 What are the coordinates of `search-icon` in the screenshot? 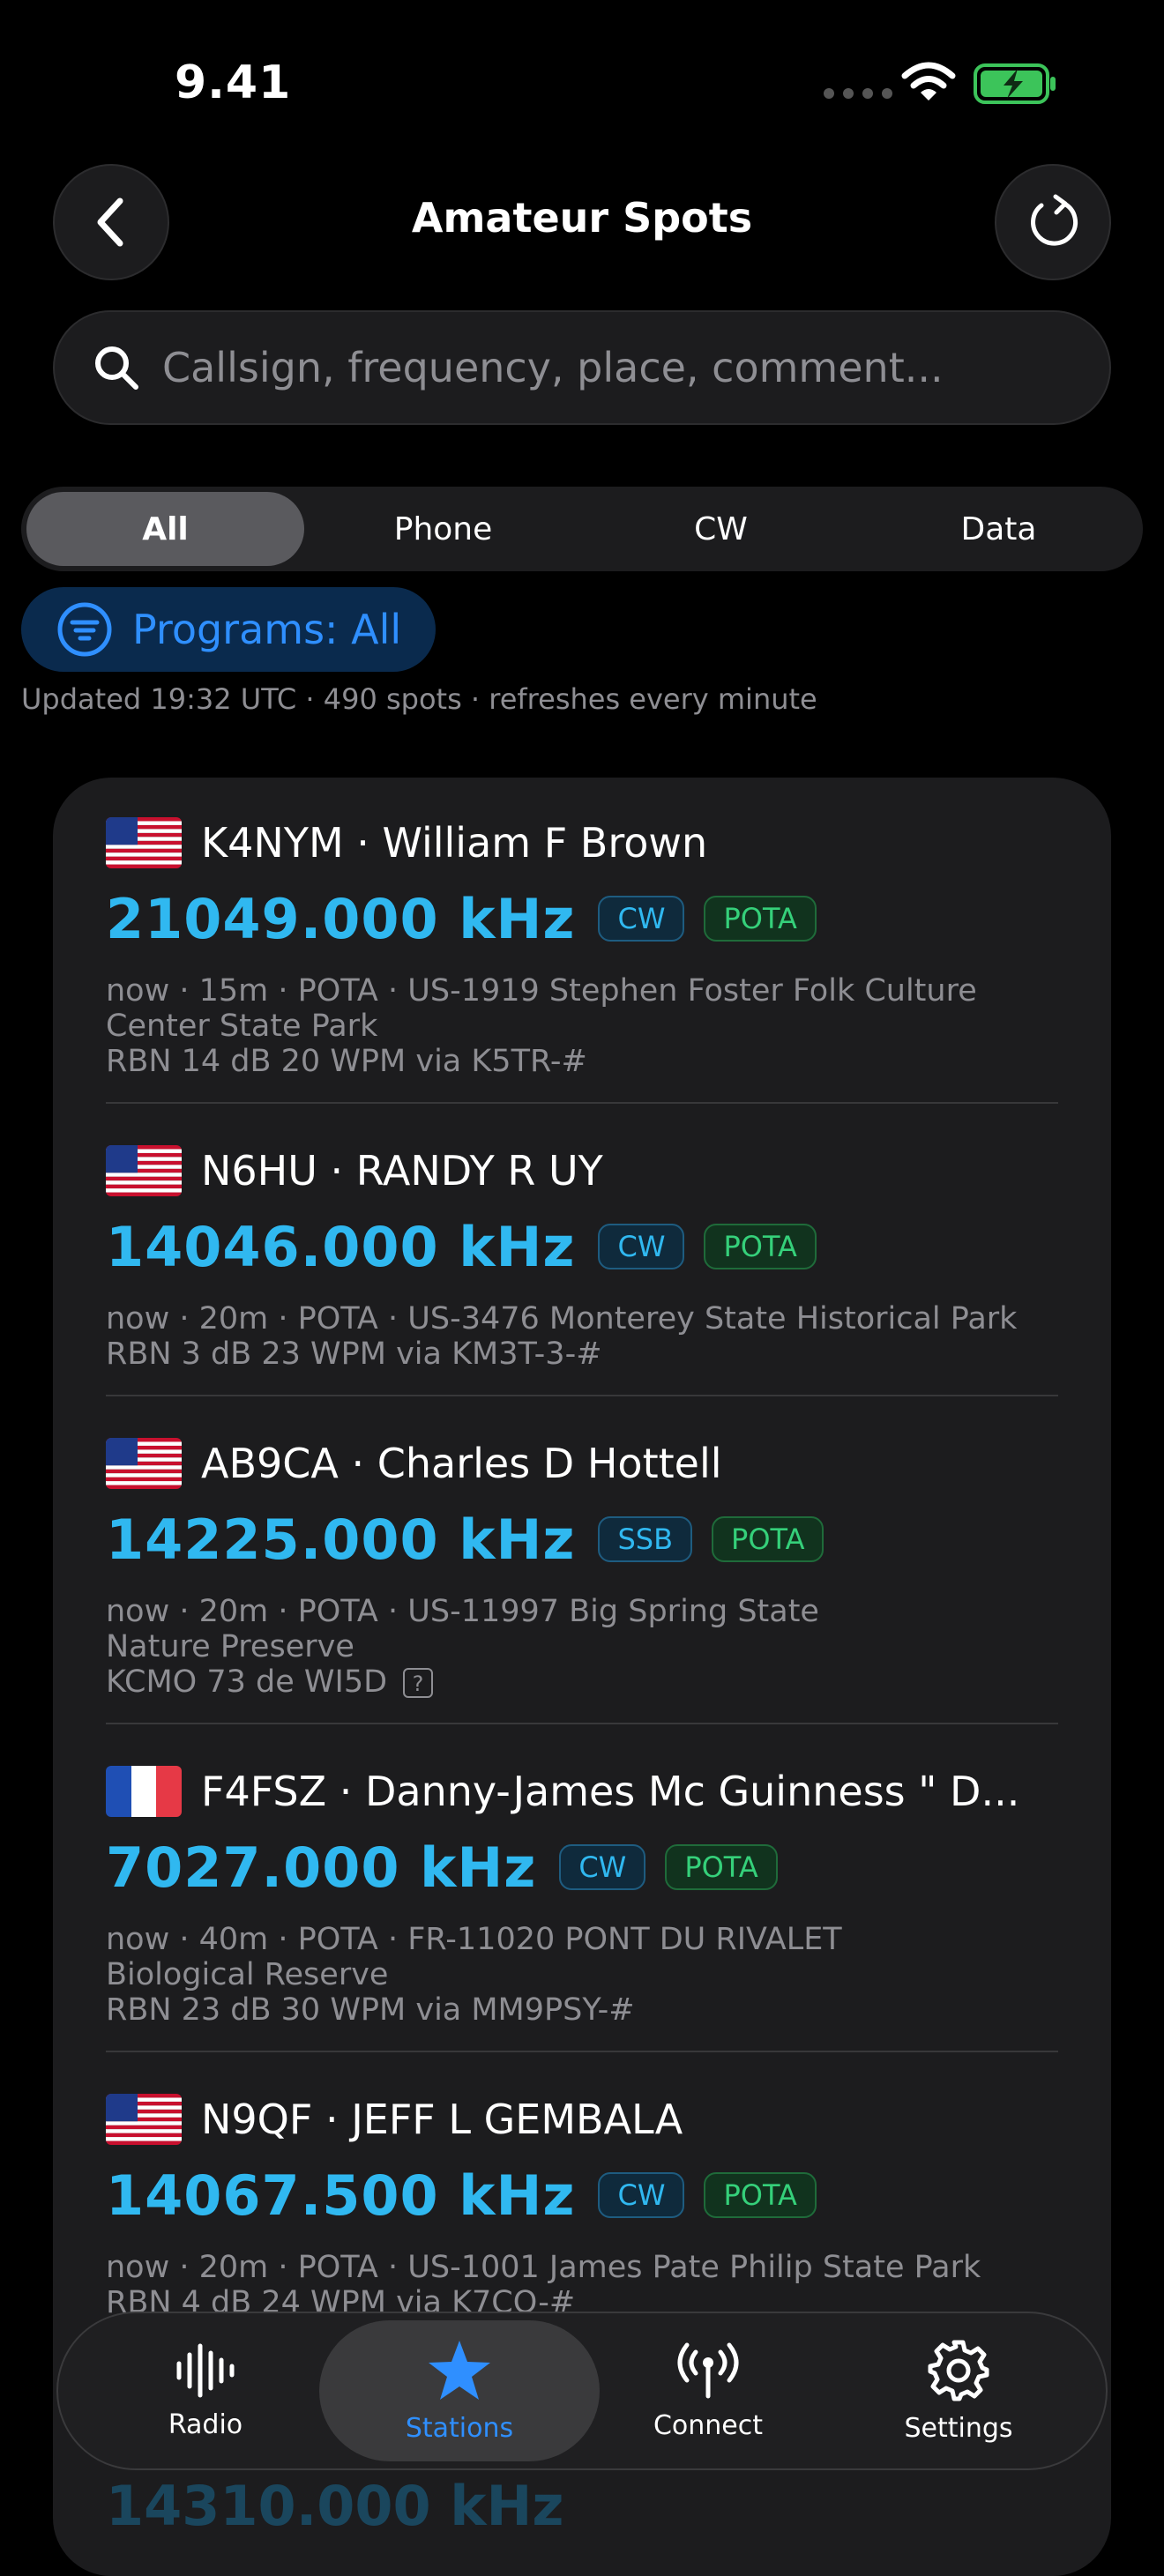 It's located at (117, 368).